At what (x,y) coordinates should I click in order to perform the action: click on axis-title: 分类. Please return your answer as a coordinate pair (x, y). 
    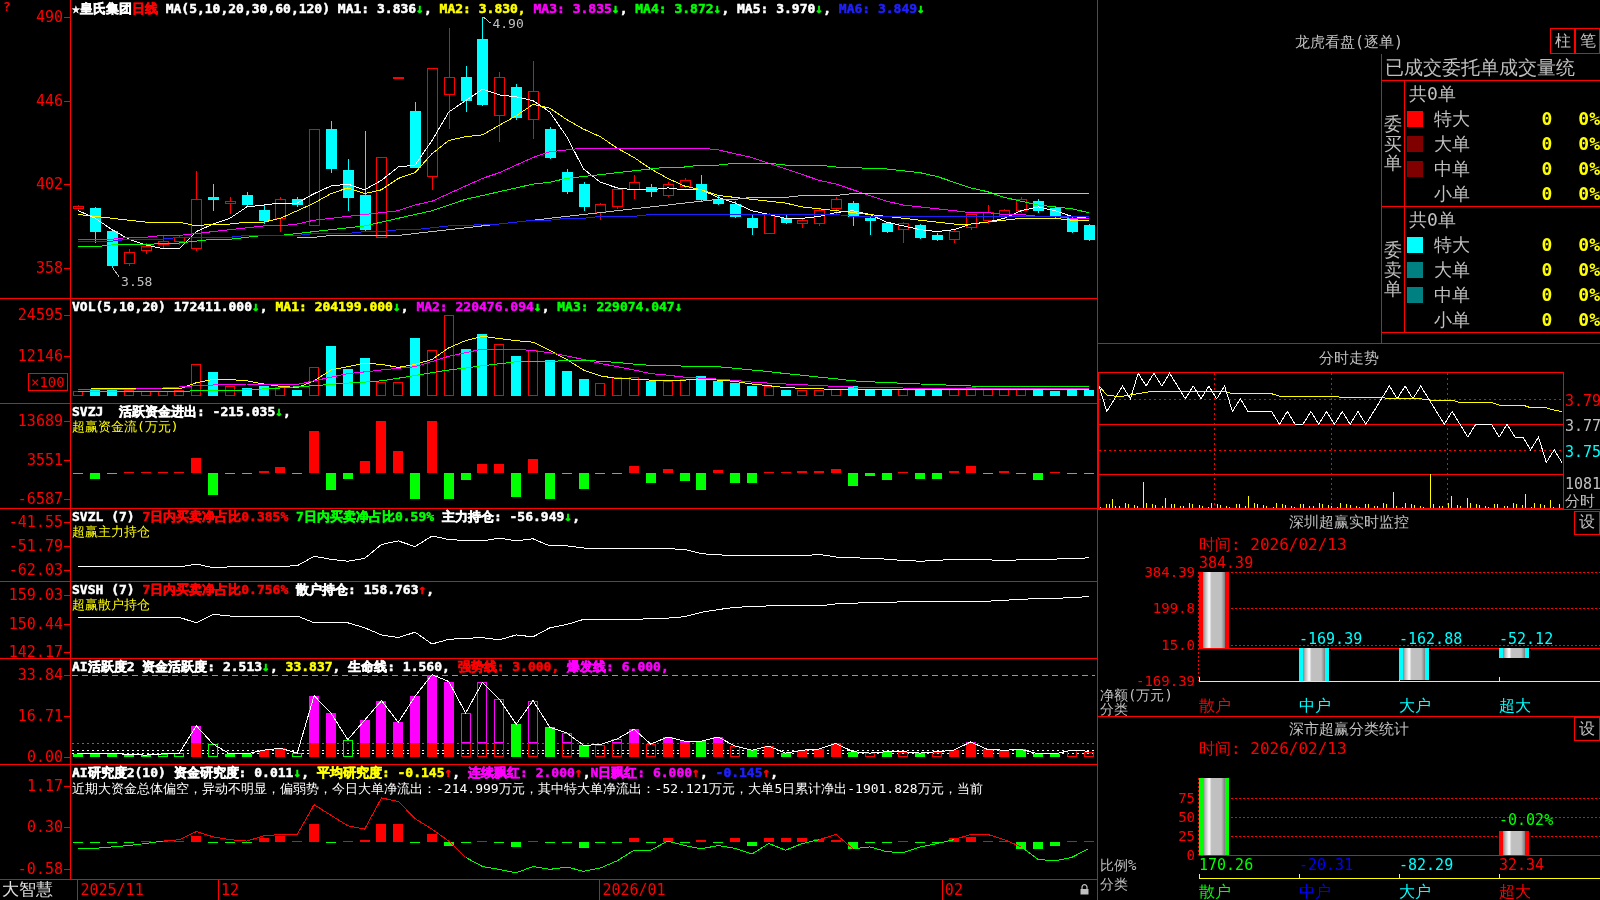
    Looking at the image, I should click on (1114, 884).